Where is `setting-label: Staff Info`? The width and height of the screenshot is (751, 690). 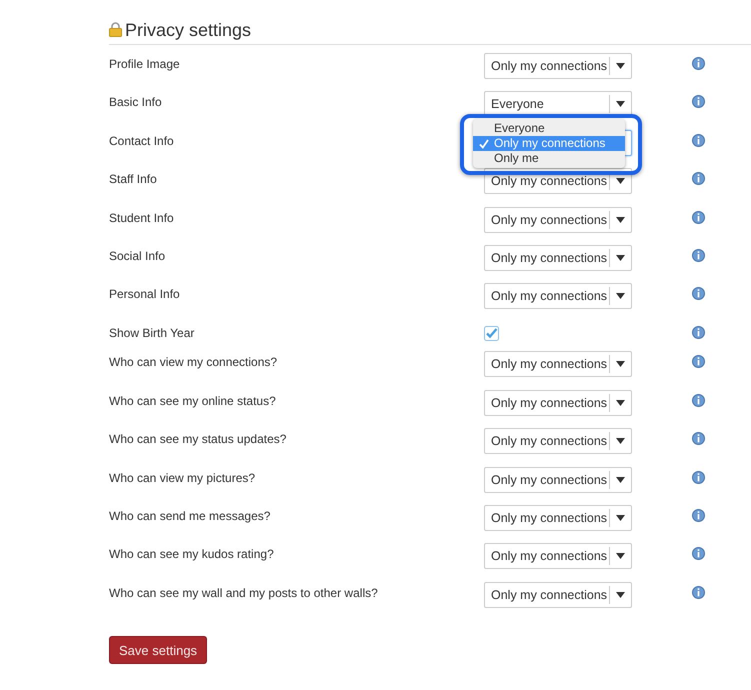
setting-label: Staff Info is located at coordinates (133, 178).